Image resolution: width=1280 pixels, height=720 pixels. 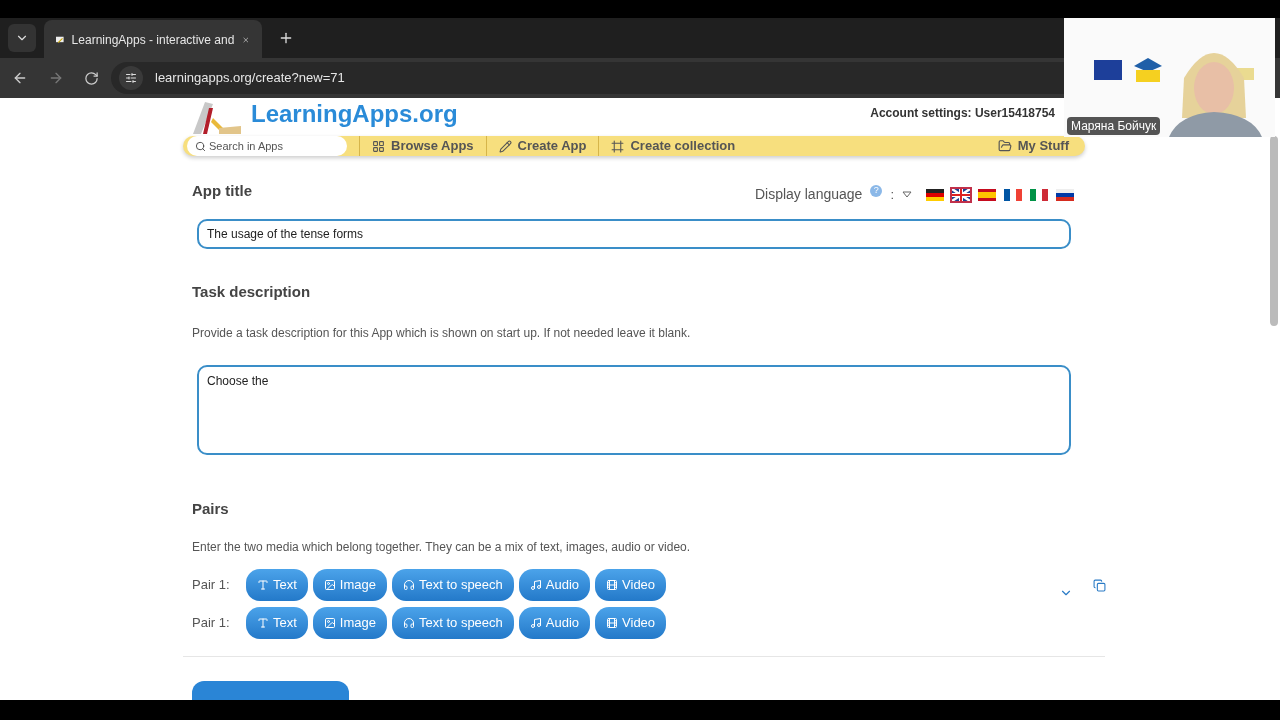 What do you see at coordinates (634, 234) in the screenshot?
I see `app-title-field: The usage of the tense forms` at bounding box center [634, 234].